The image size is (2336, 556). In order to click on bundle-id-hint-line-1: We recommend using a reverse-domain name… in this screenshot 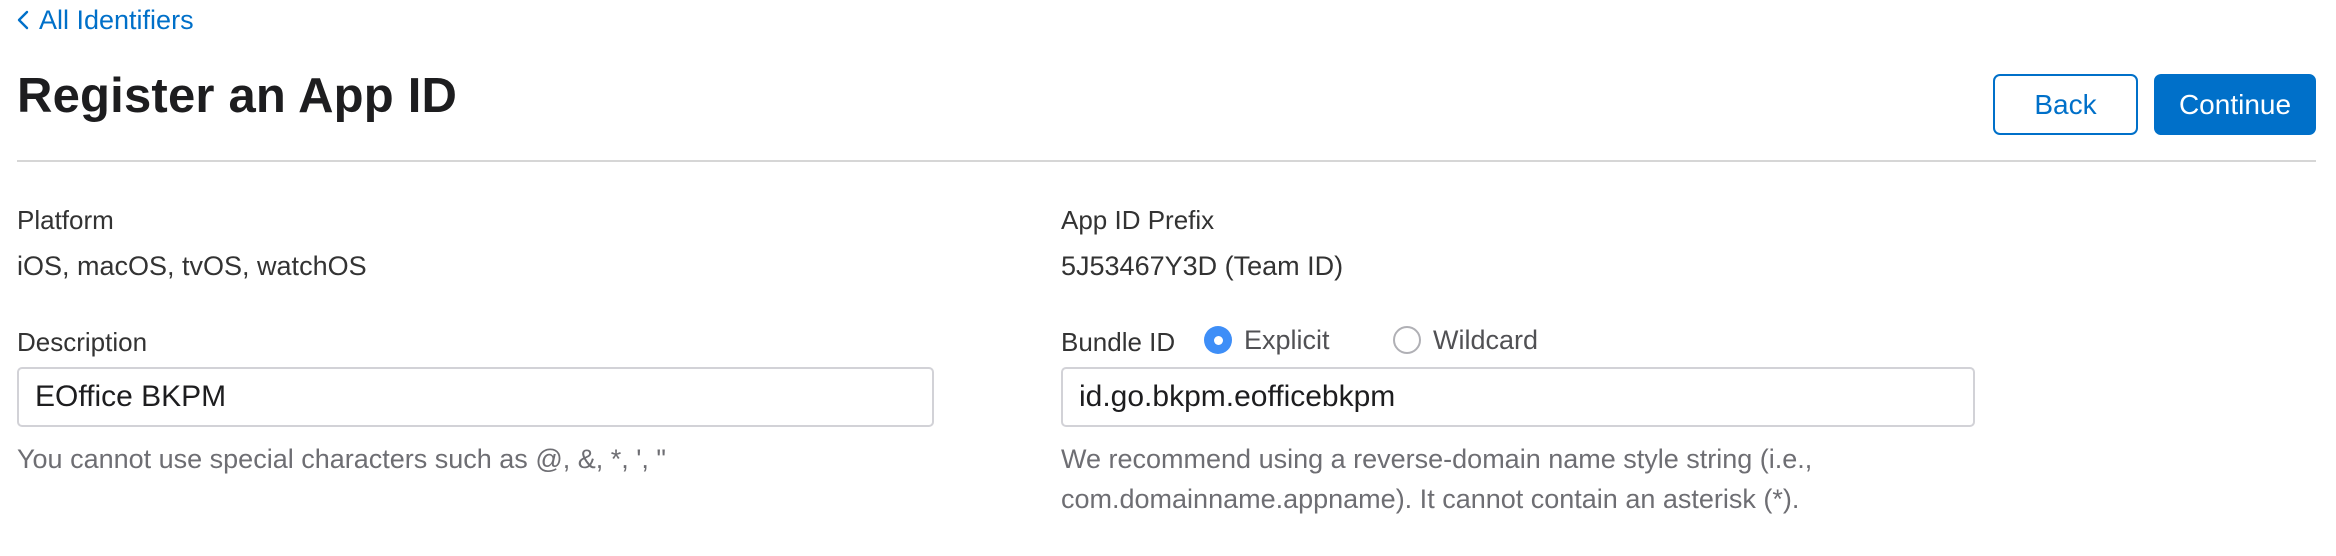, I will do `click(1437, 459)`.